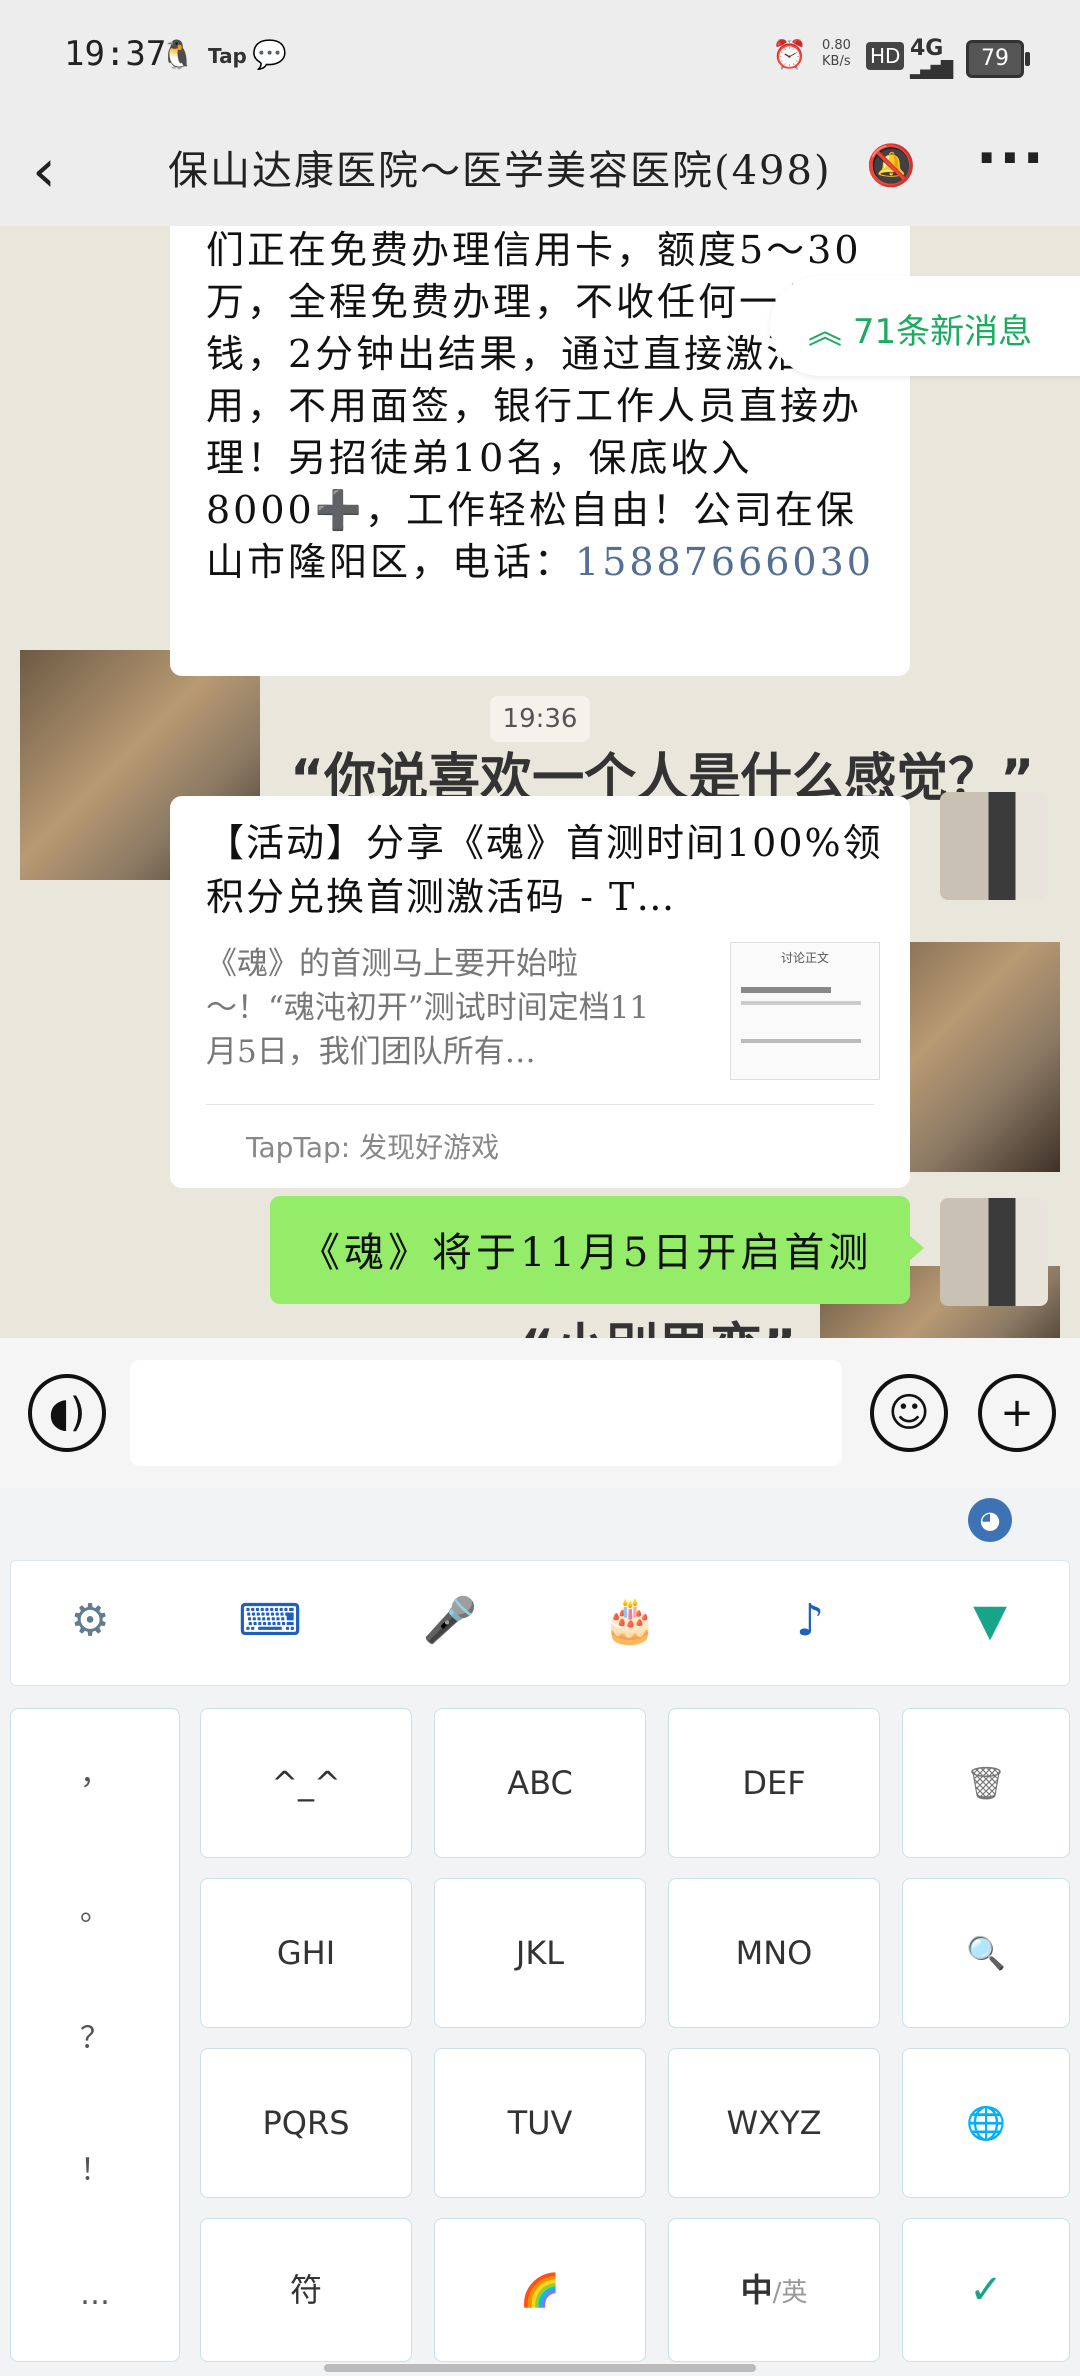  Describe the element at coordinates (836, 53) in the screenshot. I see `network-speed: 0.80 KB/s` at that location.